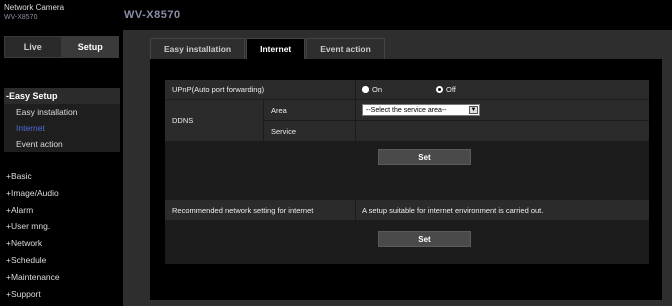 The image size is (672, 306). Describe the element at coordinates (62, 210) in the screenshot. I see `sidebar-item-alarm: +Alarm` at that location.